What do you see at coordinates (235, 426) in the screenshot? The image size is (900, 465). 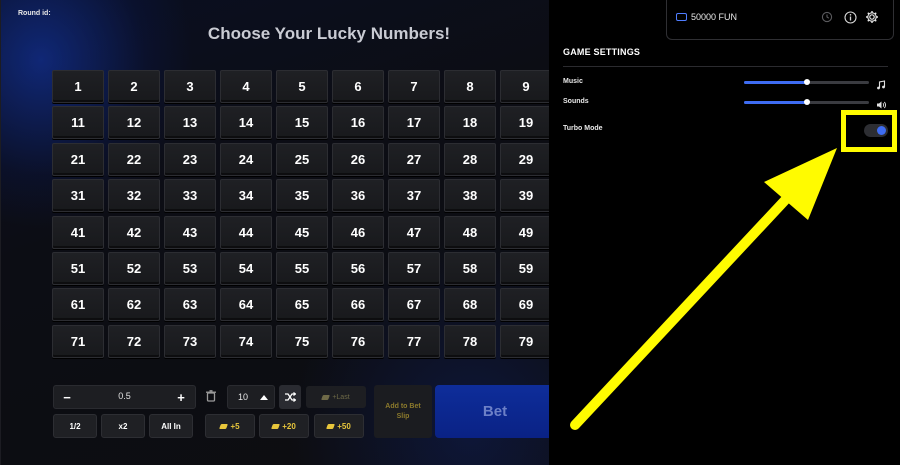 I see `add-5-label: +5` at bounding box center [235, 426].